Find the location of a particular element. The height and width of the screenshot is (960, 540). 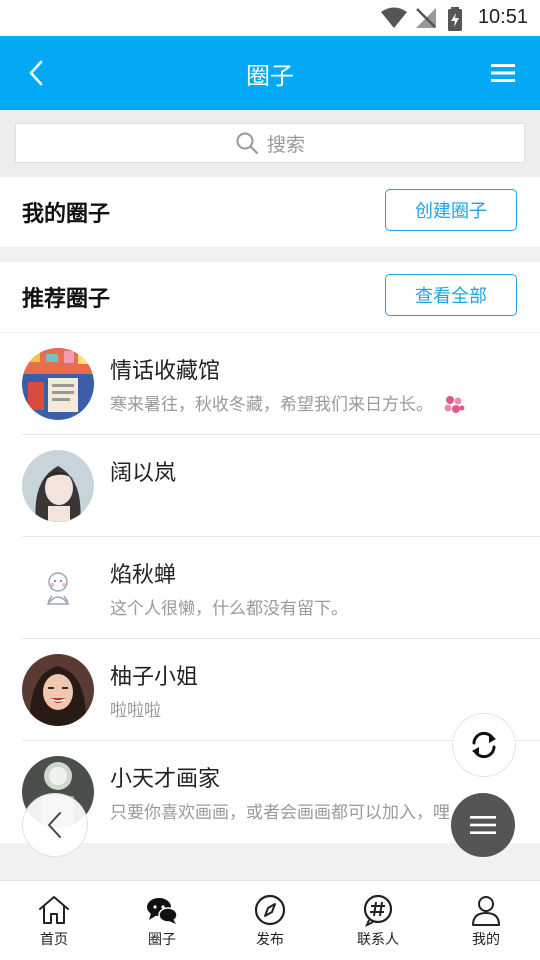

list-item: 焰秋蝉 这个人很懒，什么都没有留下。 is located at coordinates (270, 588).